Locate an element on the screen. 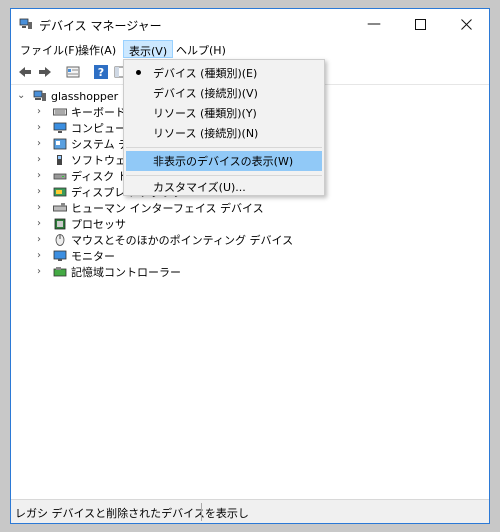 The height and width of the screenshot is (532, 500). menu-item-label: 非表示のデバイスの表示(W) is located at coordinates (223, 161).